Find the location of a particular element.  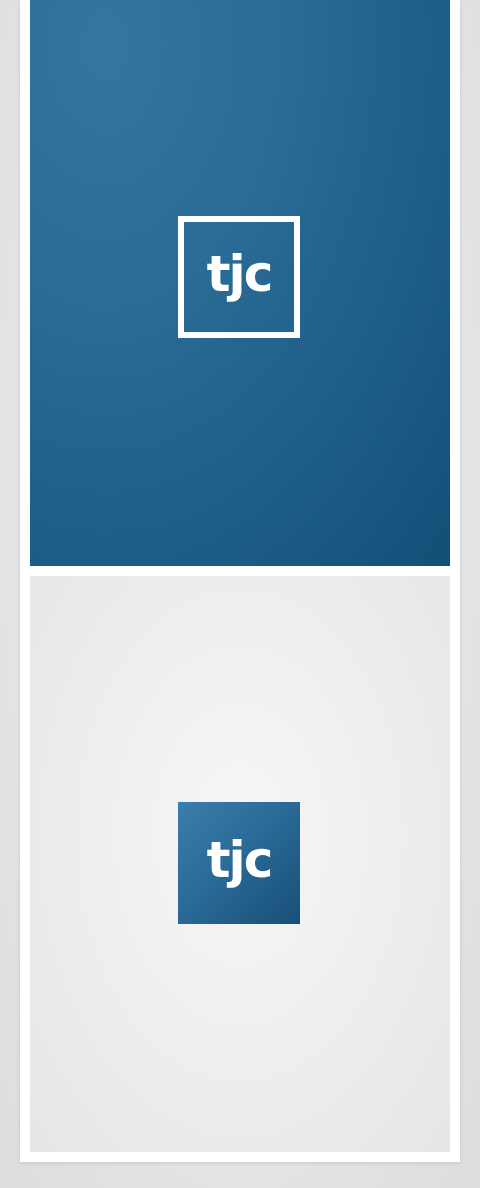

tjc-logo-outline: tjc is located at coordinates (239, 277).